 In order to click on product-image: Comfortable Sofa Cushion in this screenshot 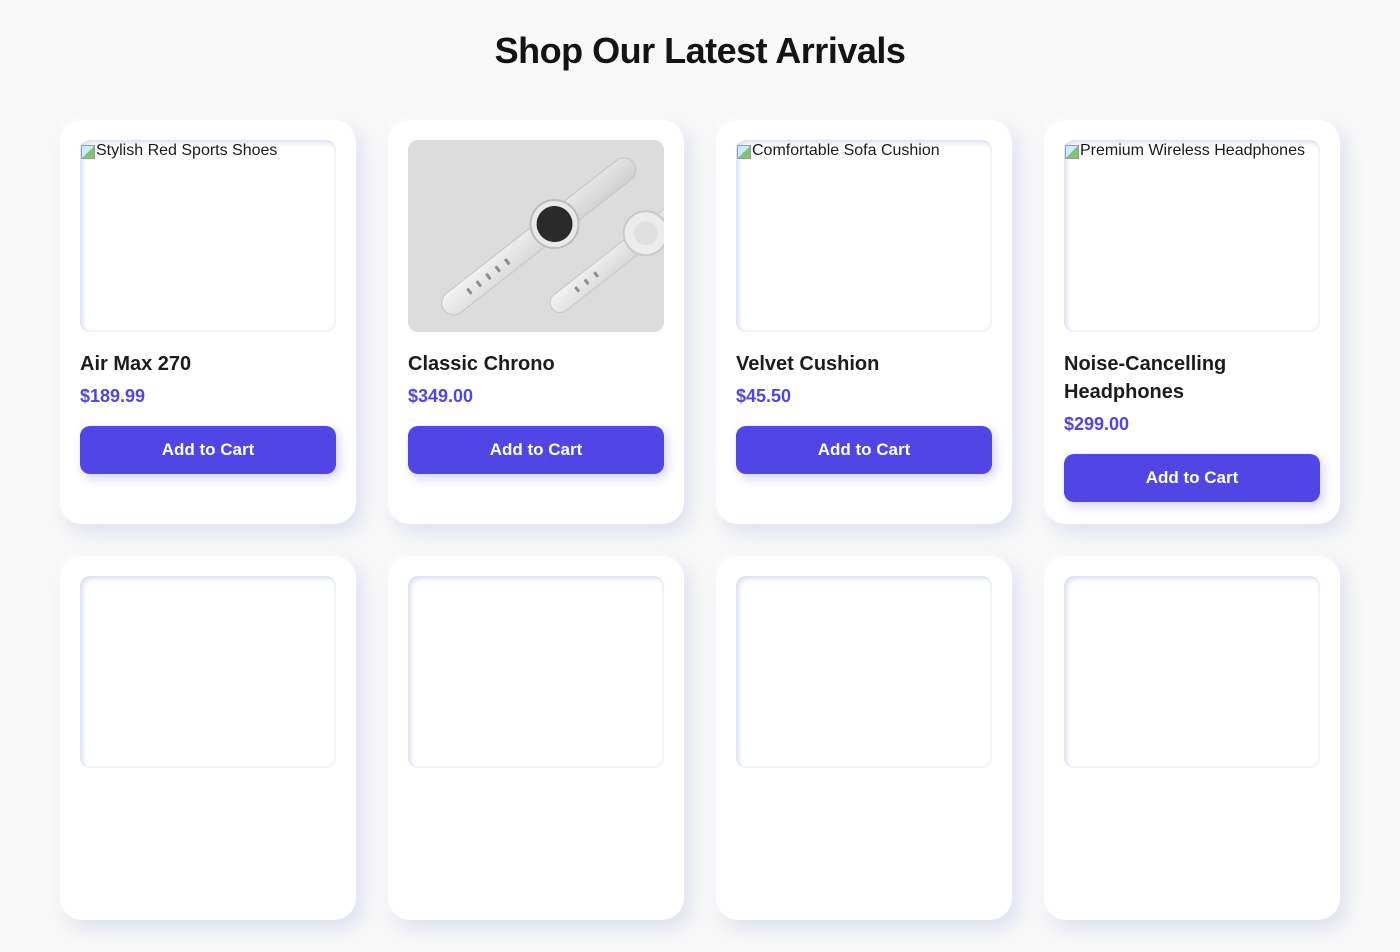, I will do `click(864, 236)`.